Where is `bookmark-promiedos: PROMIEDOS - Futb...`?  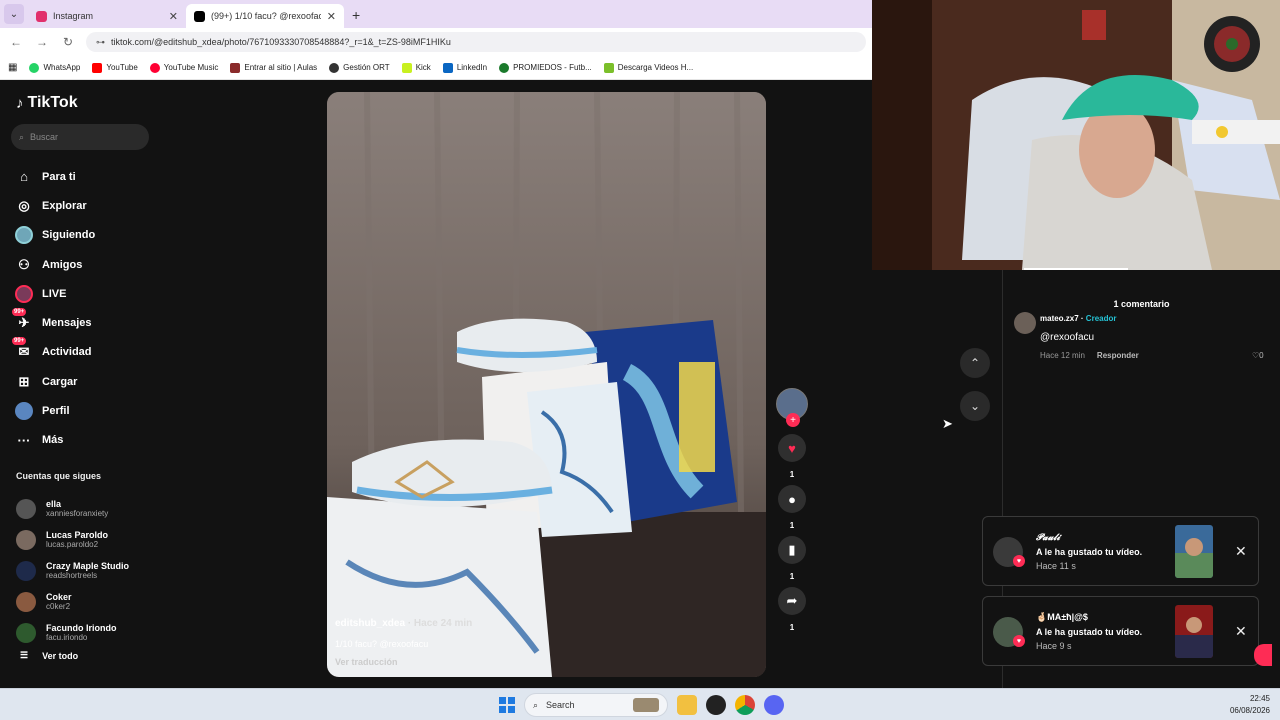
bookmark-promiedos: PROMIEDOS - Futb... is located at coordinates (545, 67).